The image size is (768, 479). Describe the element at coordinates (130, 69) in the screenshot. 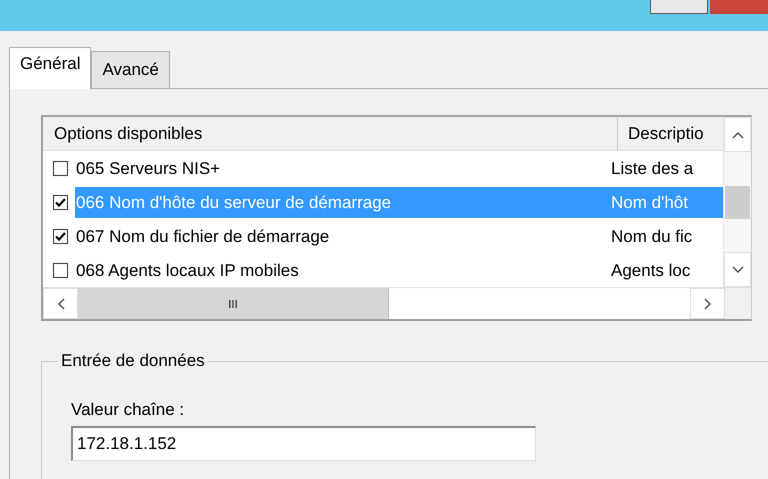

I see `tab: Avancé` at that location.